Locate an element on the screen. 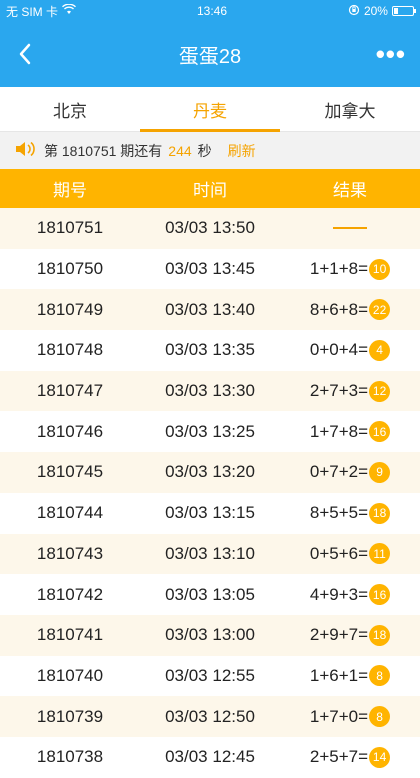 This screenshot has width=420, height=778. draw-result: 8+5+5= 18 is located at coordinates (350, 513).